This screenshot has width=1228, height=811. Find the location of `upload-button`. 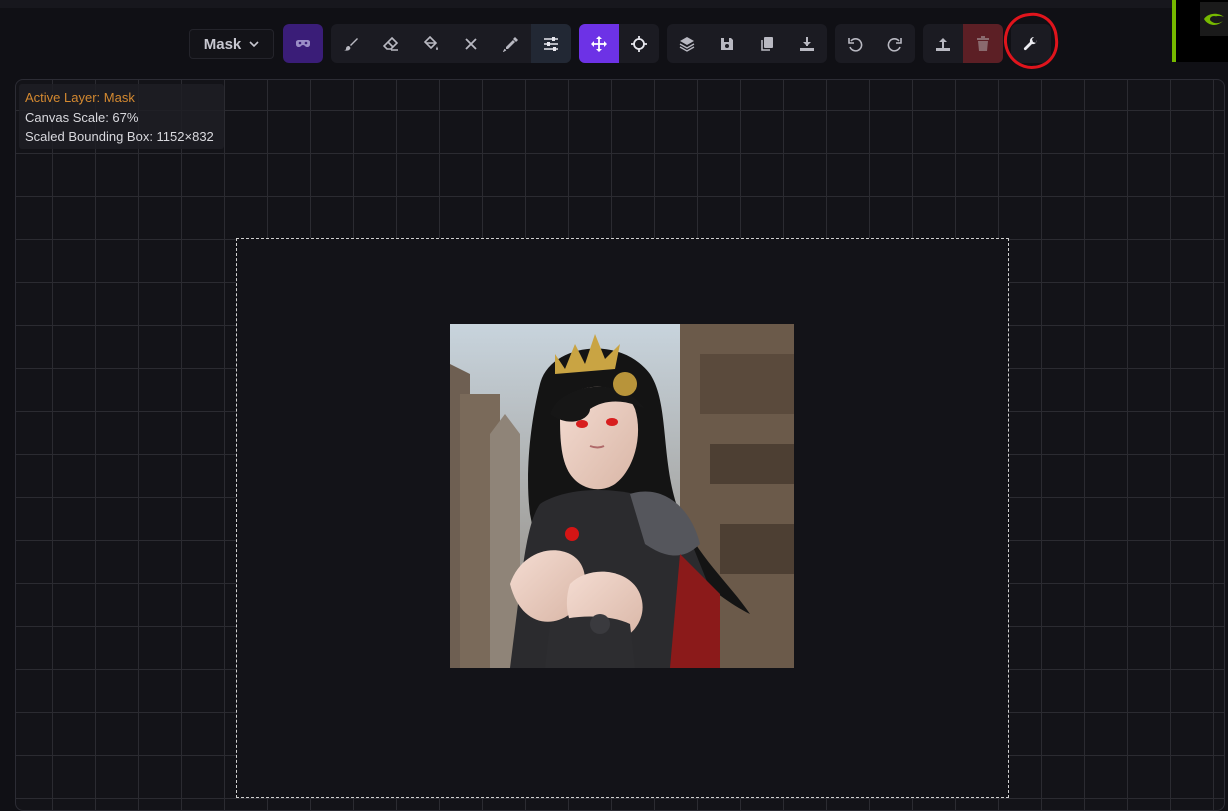

upload-button is located at coordinates (943, 43).